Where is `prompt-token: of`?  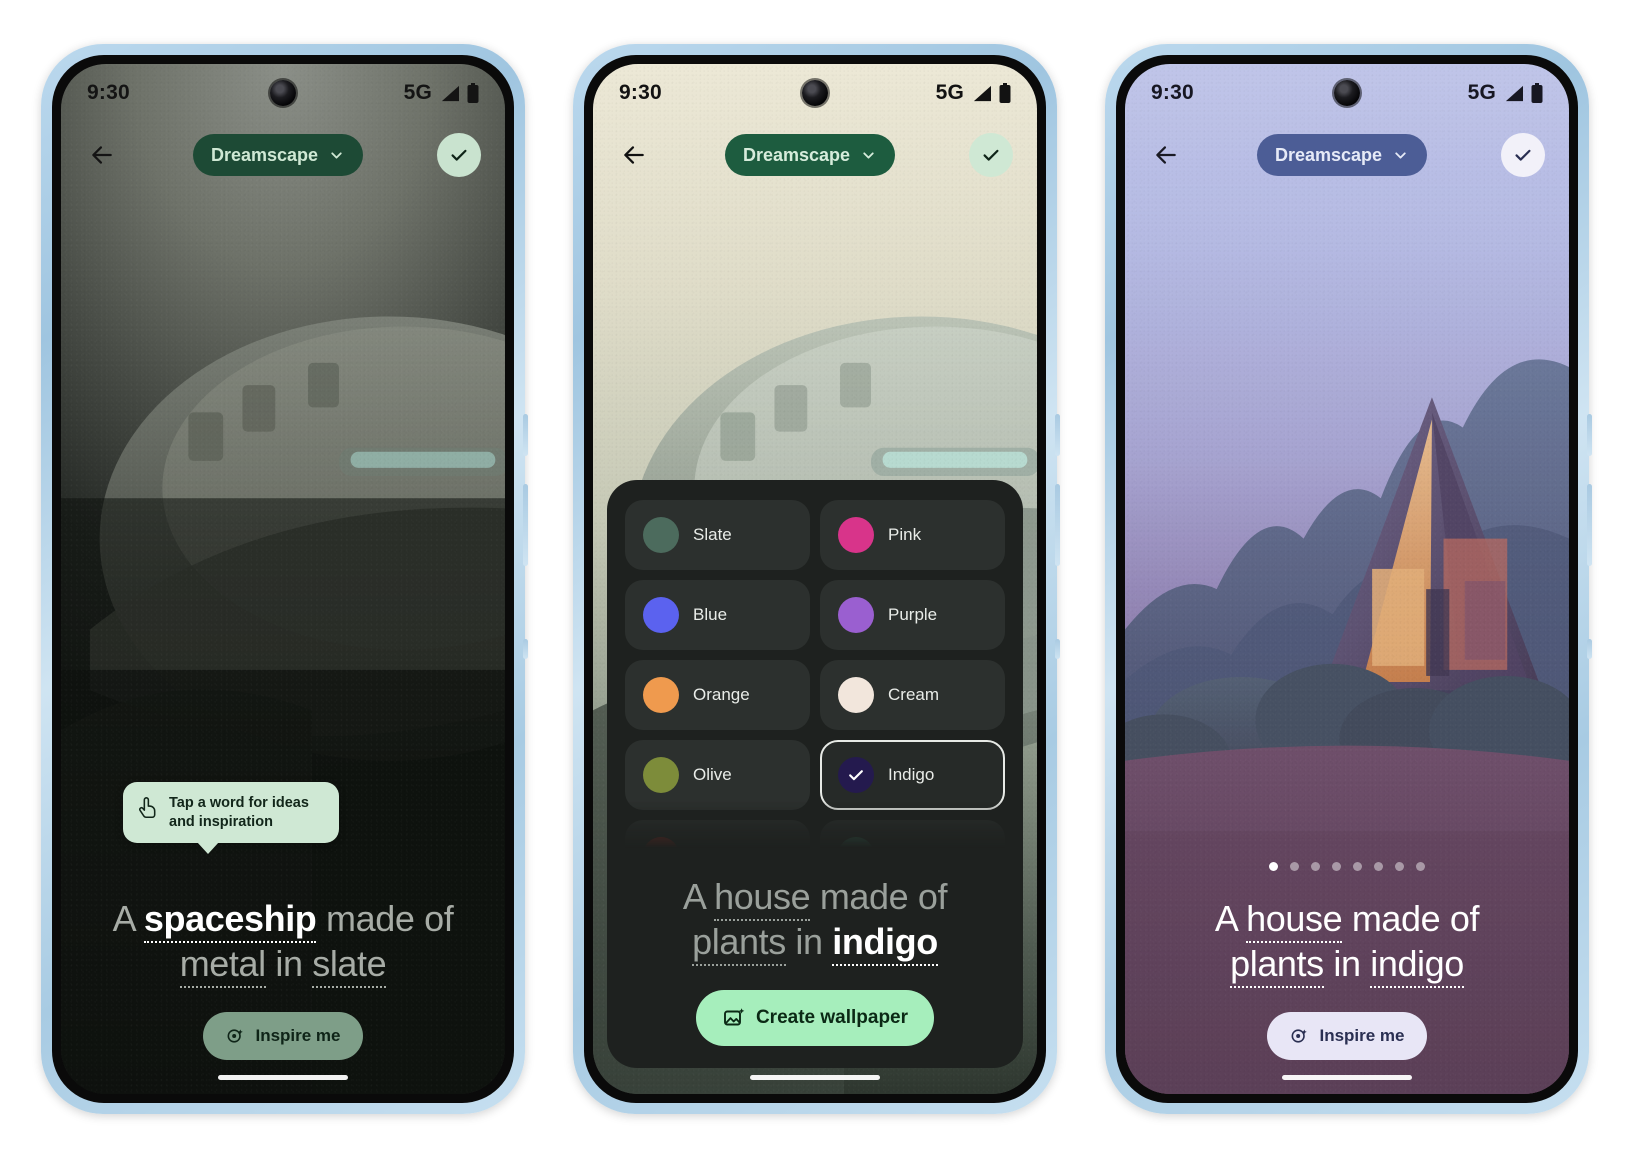
prompt-token: of is located at coordinates (1464, 919).